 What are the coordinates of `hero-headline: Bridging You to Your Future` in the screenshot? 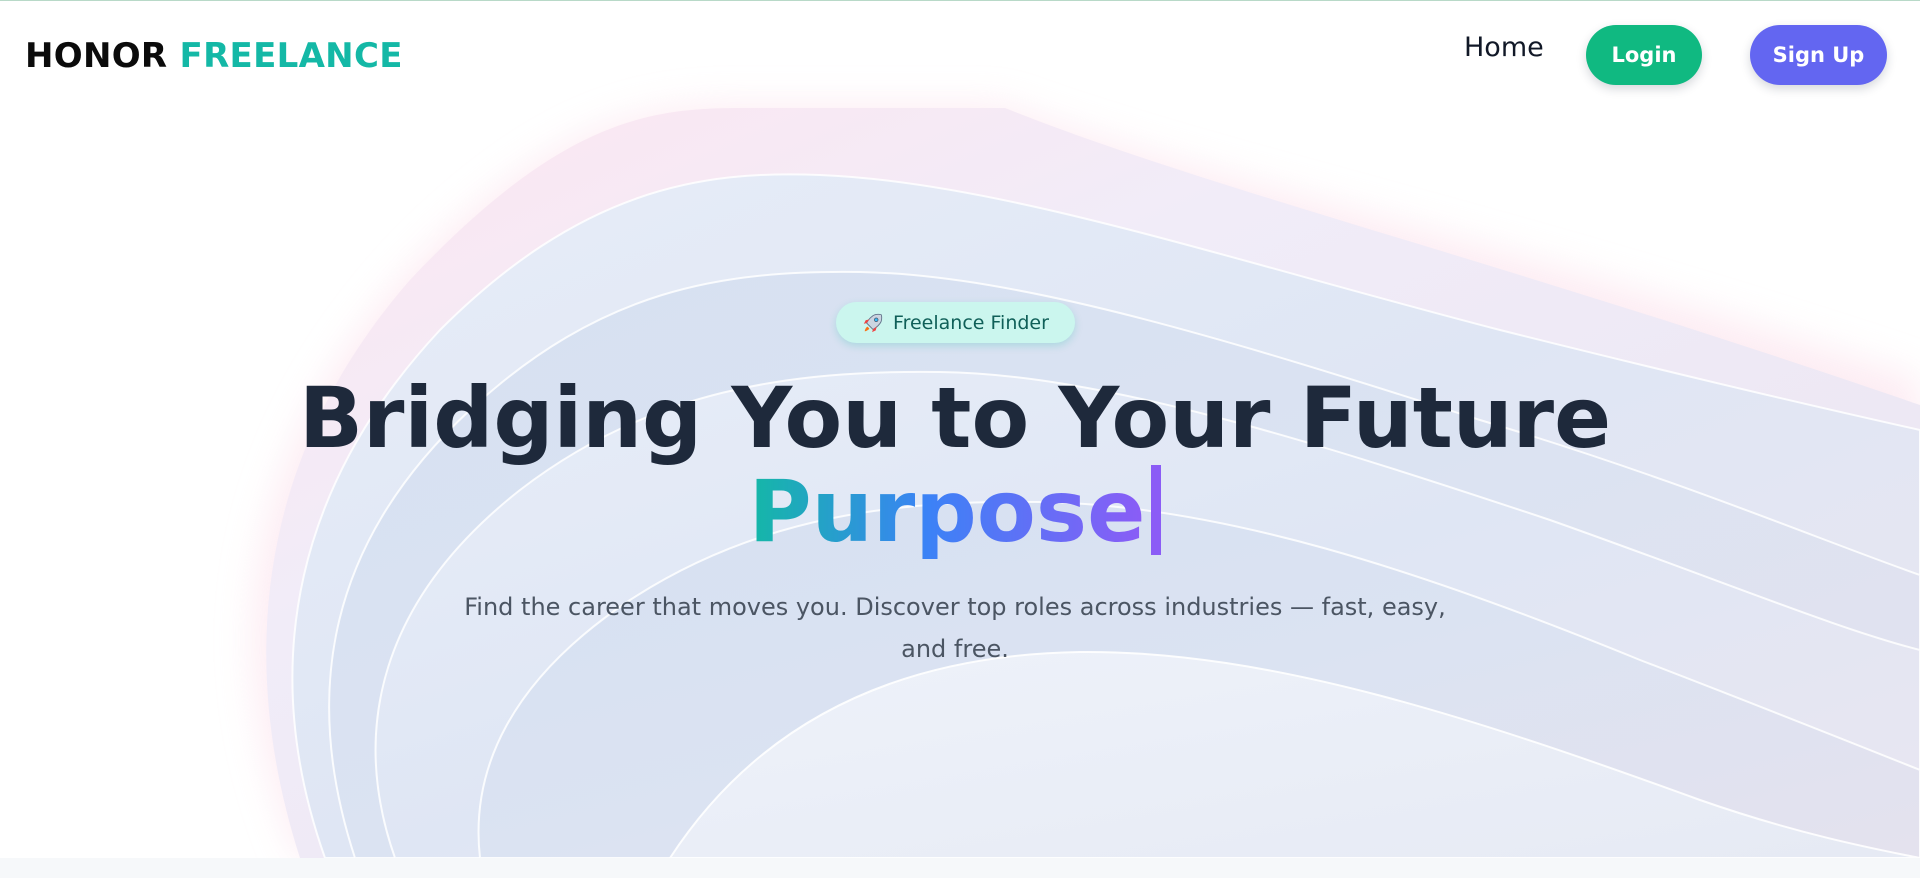 It's located at (955, 418).